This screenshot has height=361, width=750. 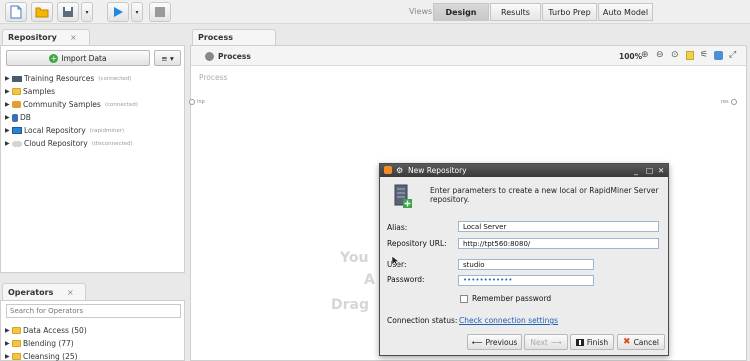 What do you see at coordinates (631, 56) in the screenshot?
I see `zoom-level: 100%` at bounding box center [631, 56].